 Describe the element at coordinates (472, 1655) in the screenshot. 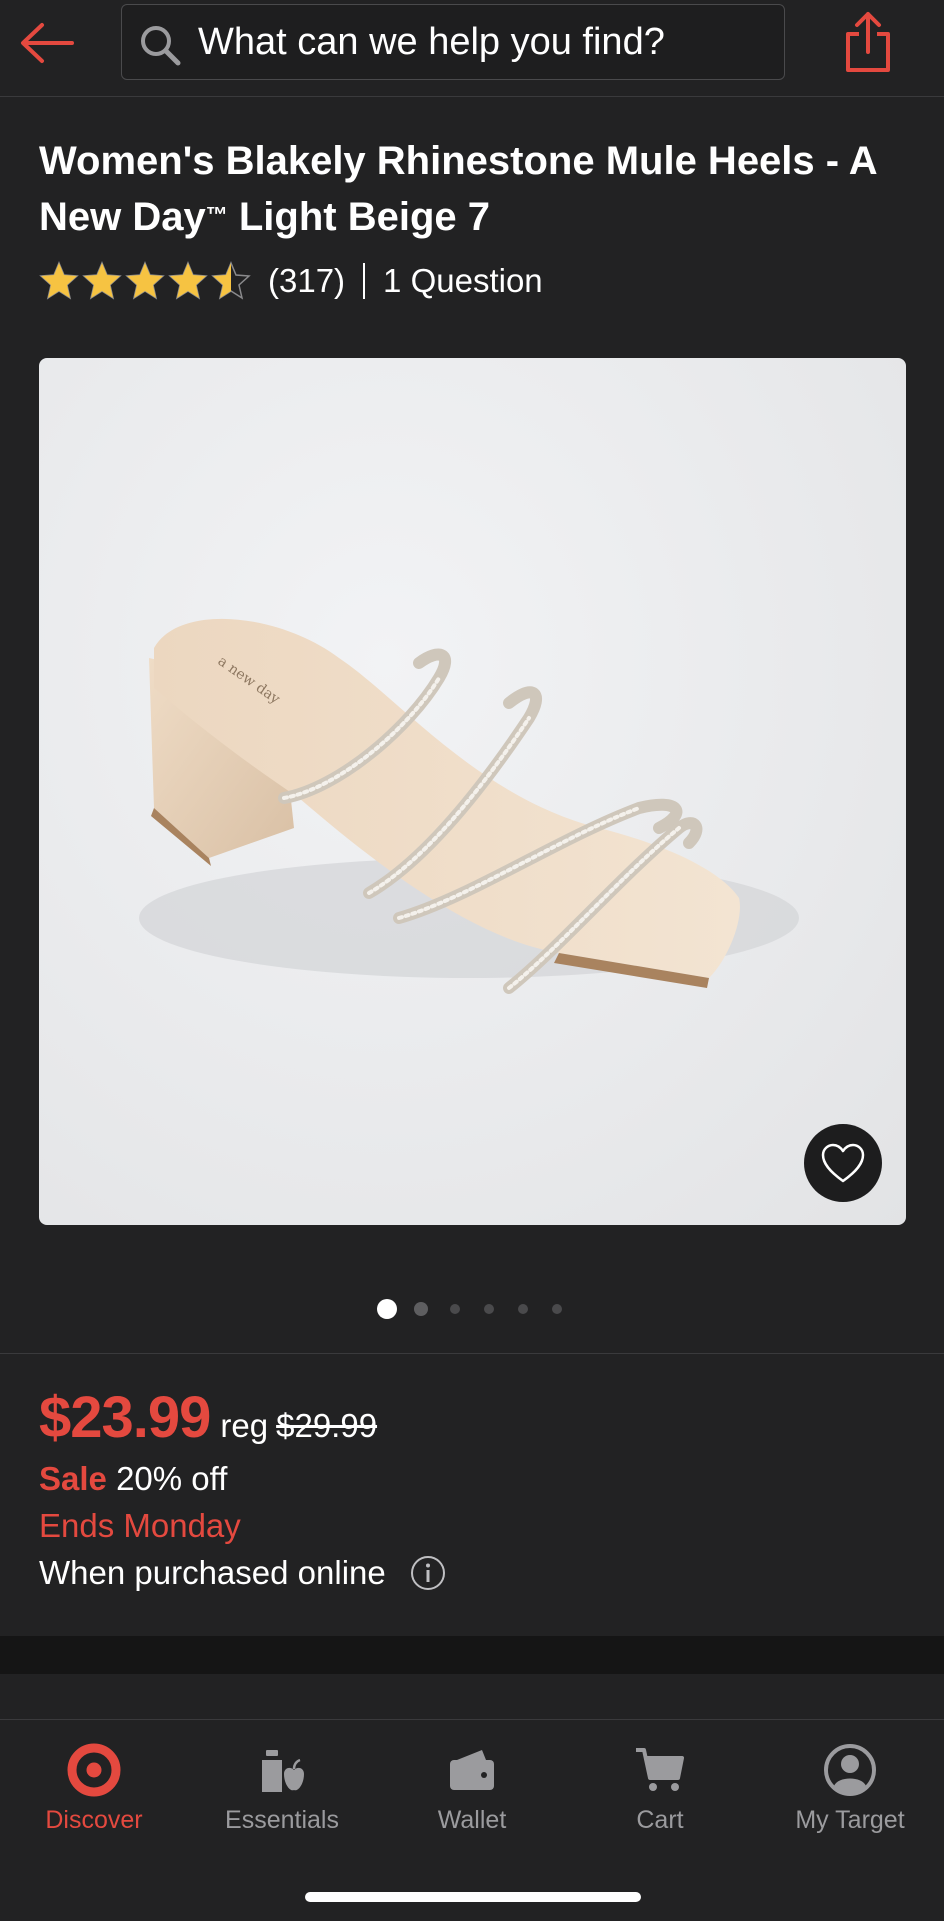

I see `section-gap` at that location.